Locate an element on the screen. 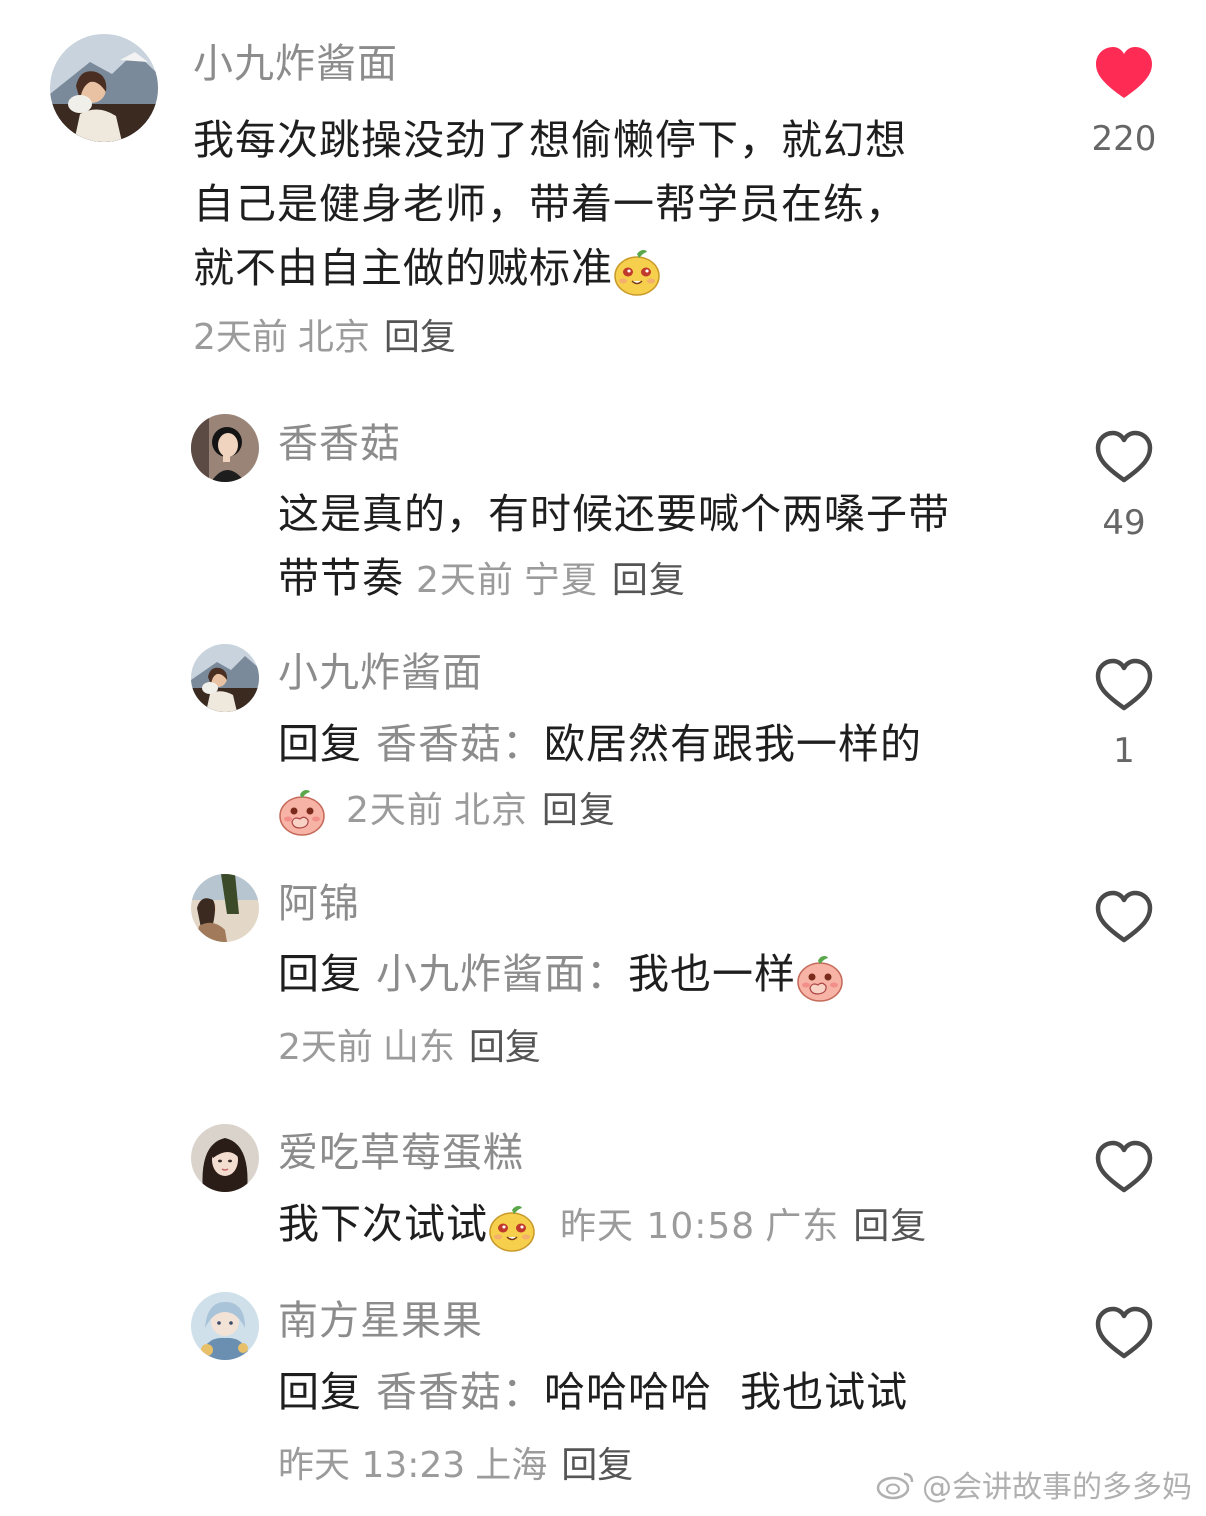  username: 南方星果果 is located at coordinates (380, 1321).